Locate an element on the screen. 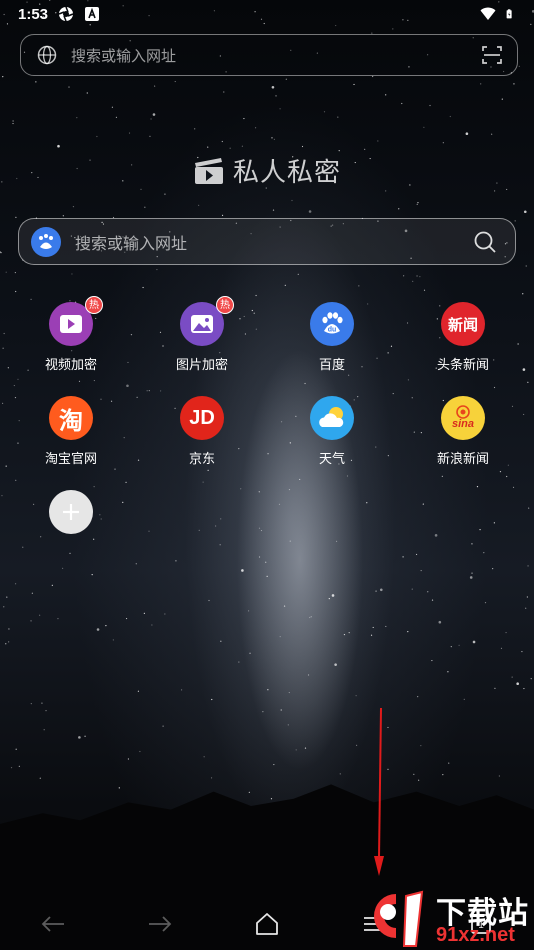 This screenshot has height=950, width=534. shortcut-taobao: 淘 淘宝官网 is located at coordinates (71, 431).